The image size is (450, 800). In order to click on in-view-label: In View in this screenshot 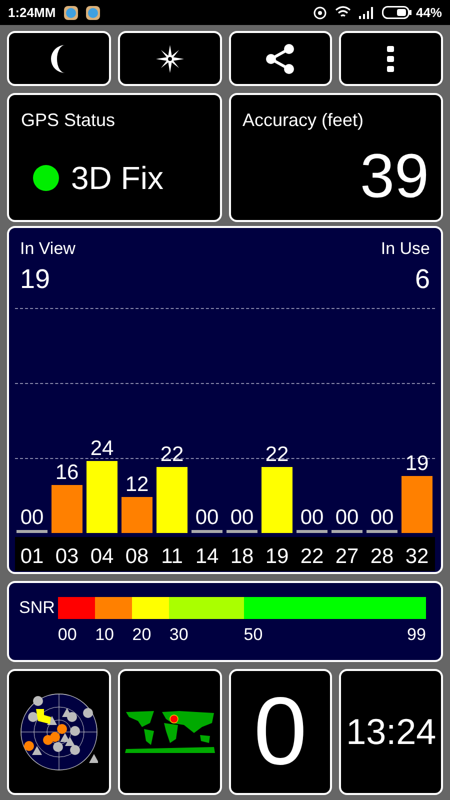, I will do `click(48, 249)`.